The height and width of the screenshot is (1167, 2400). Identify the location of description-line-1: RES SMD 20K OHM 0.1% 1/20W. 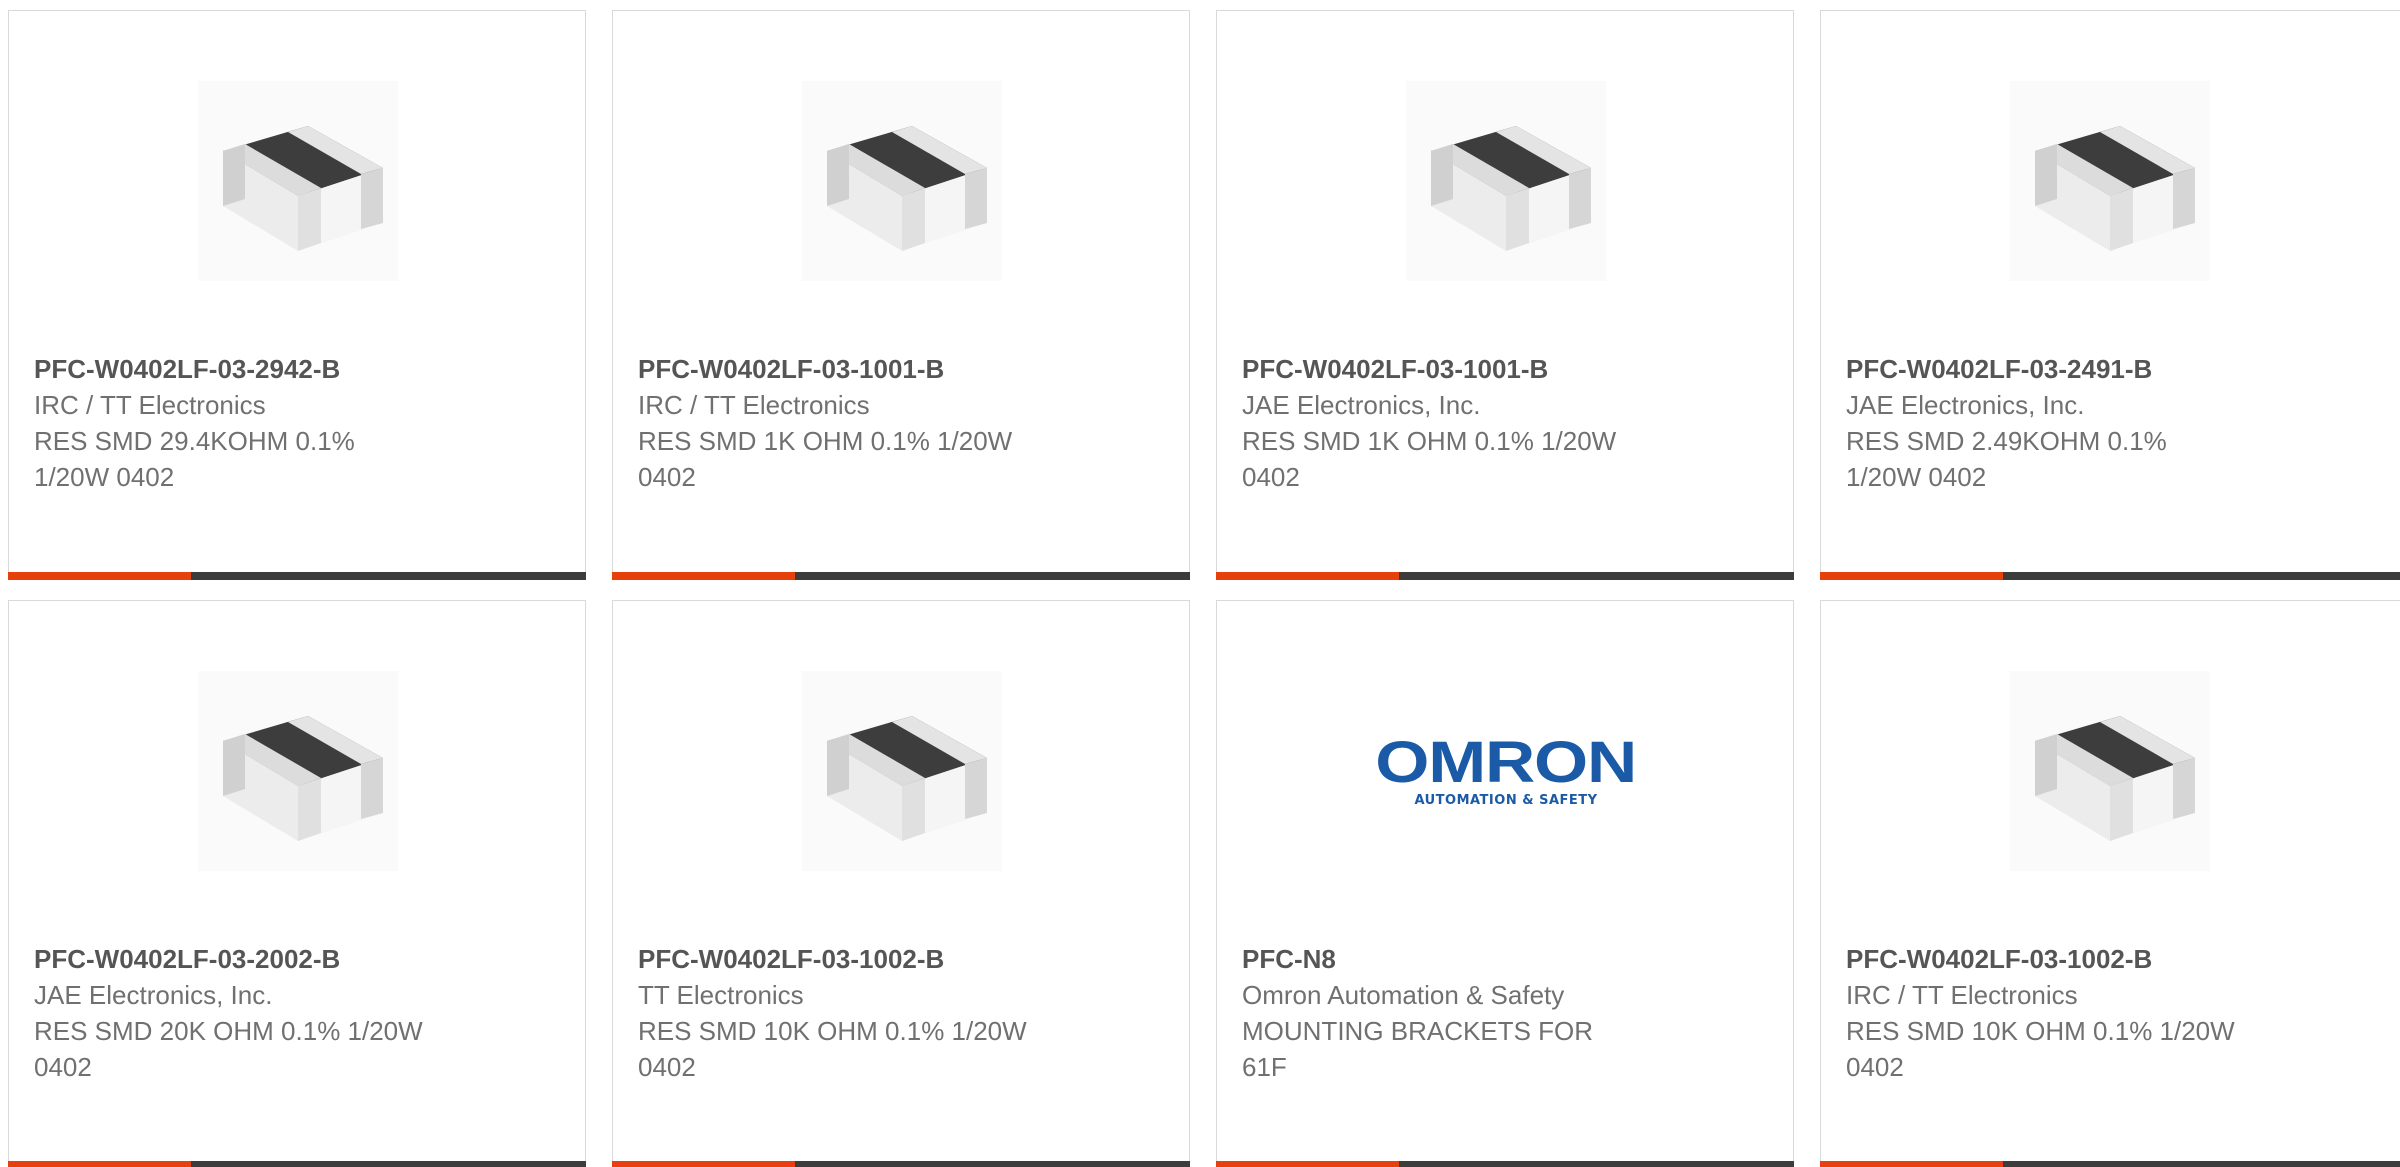
(228, 1031).